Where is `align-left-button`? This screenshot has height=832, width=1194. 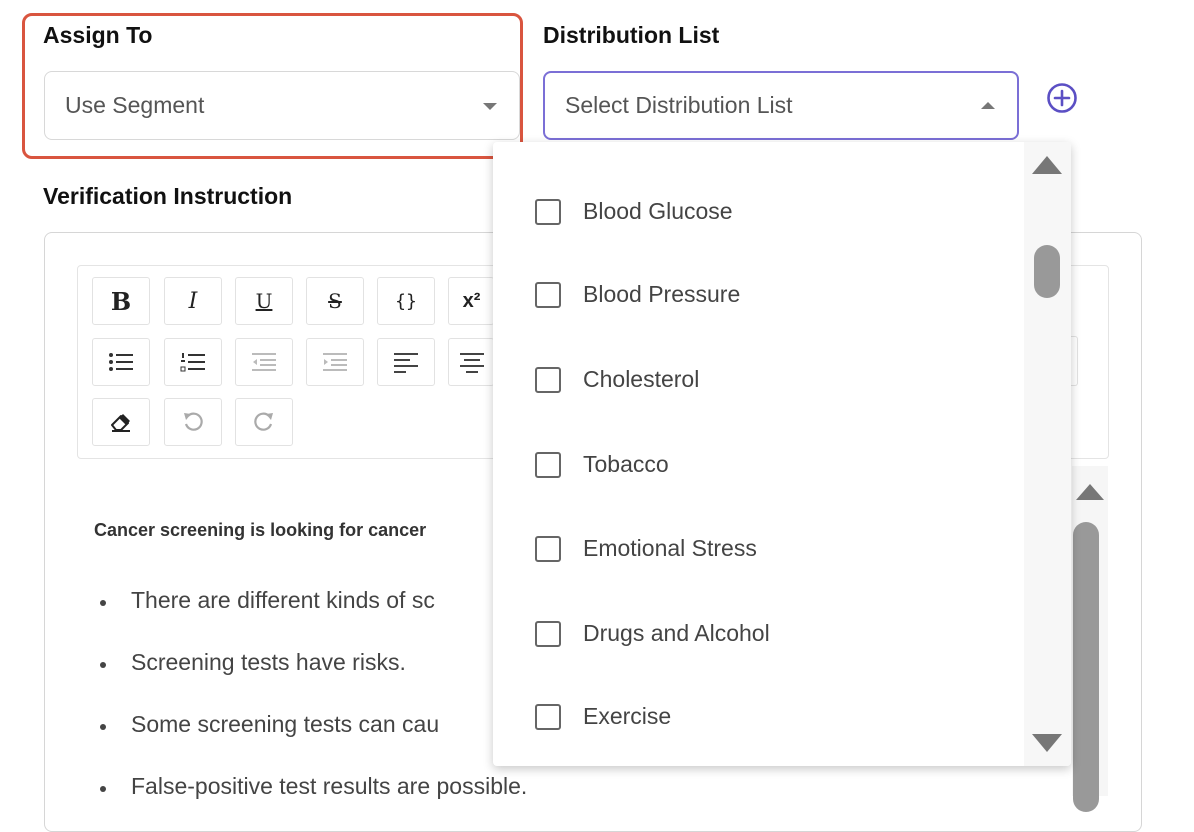 align-left-button is located at coordinates (406, 362).